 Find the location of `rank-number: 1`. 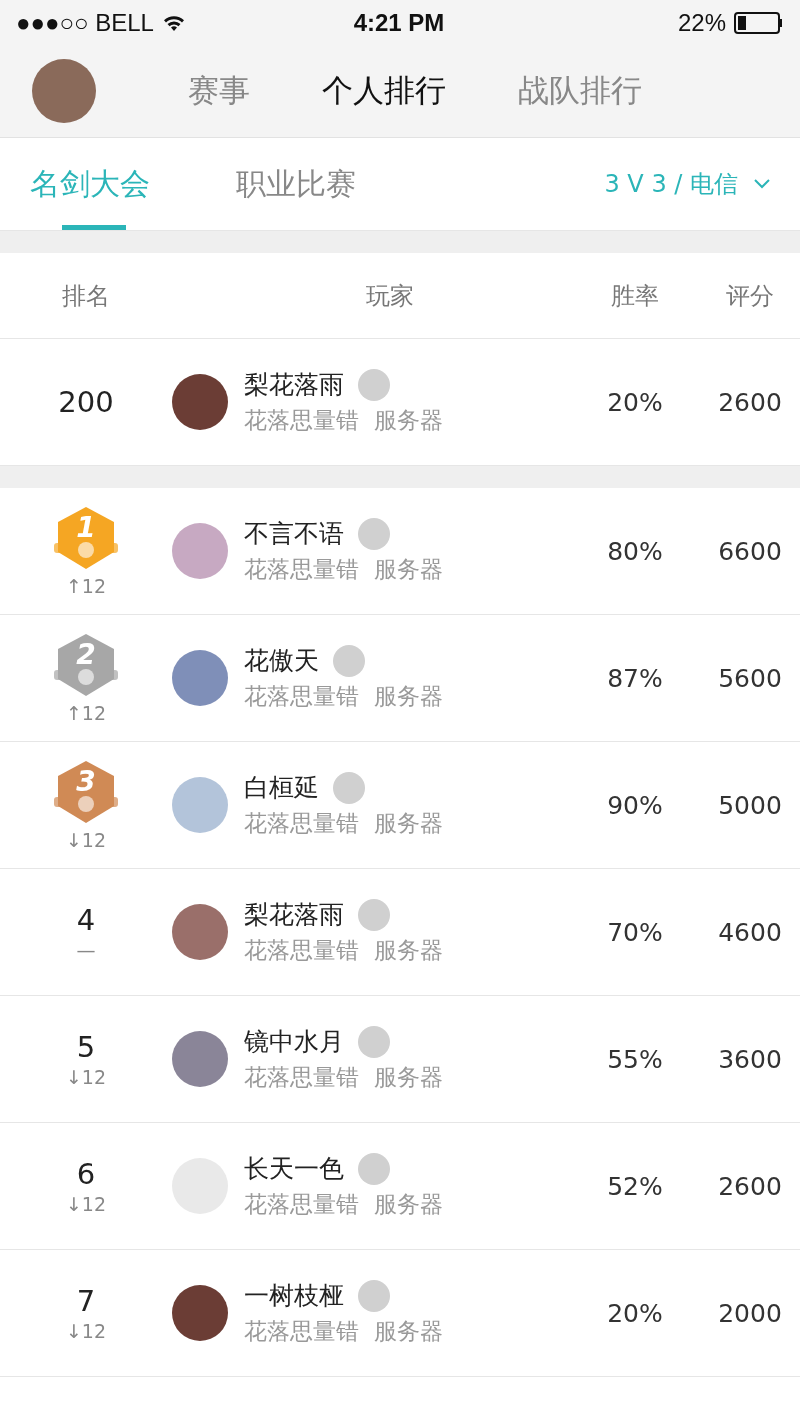

rank-number: 1 is located at coordinates (86, 527).